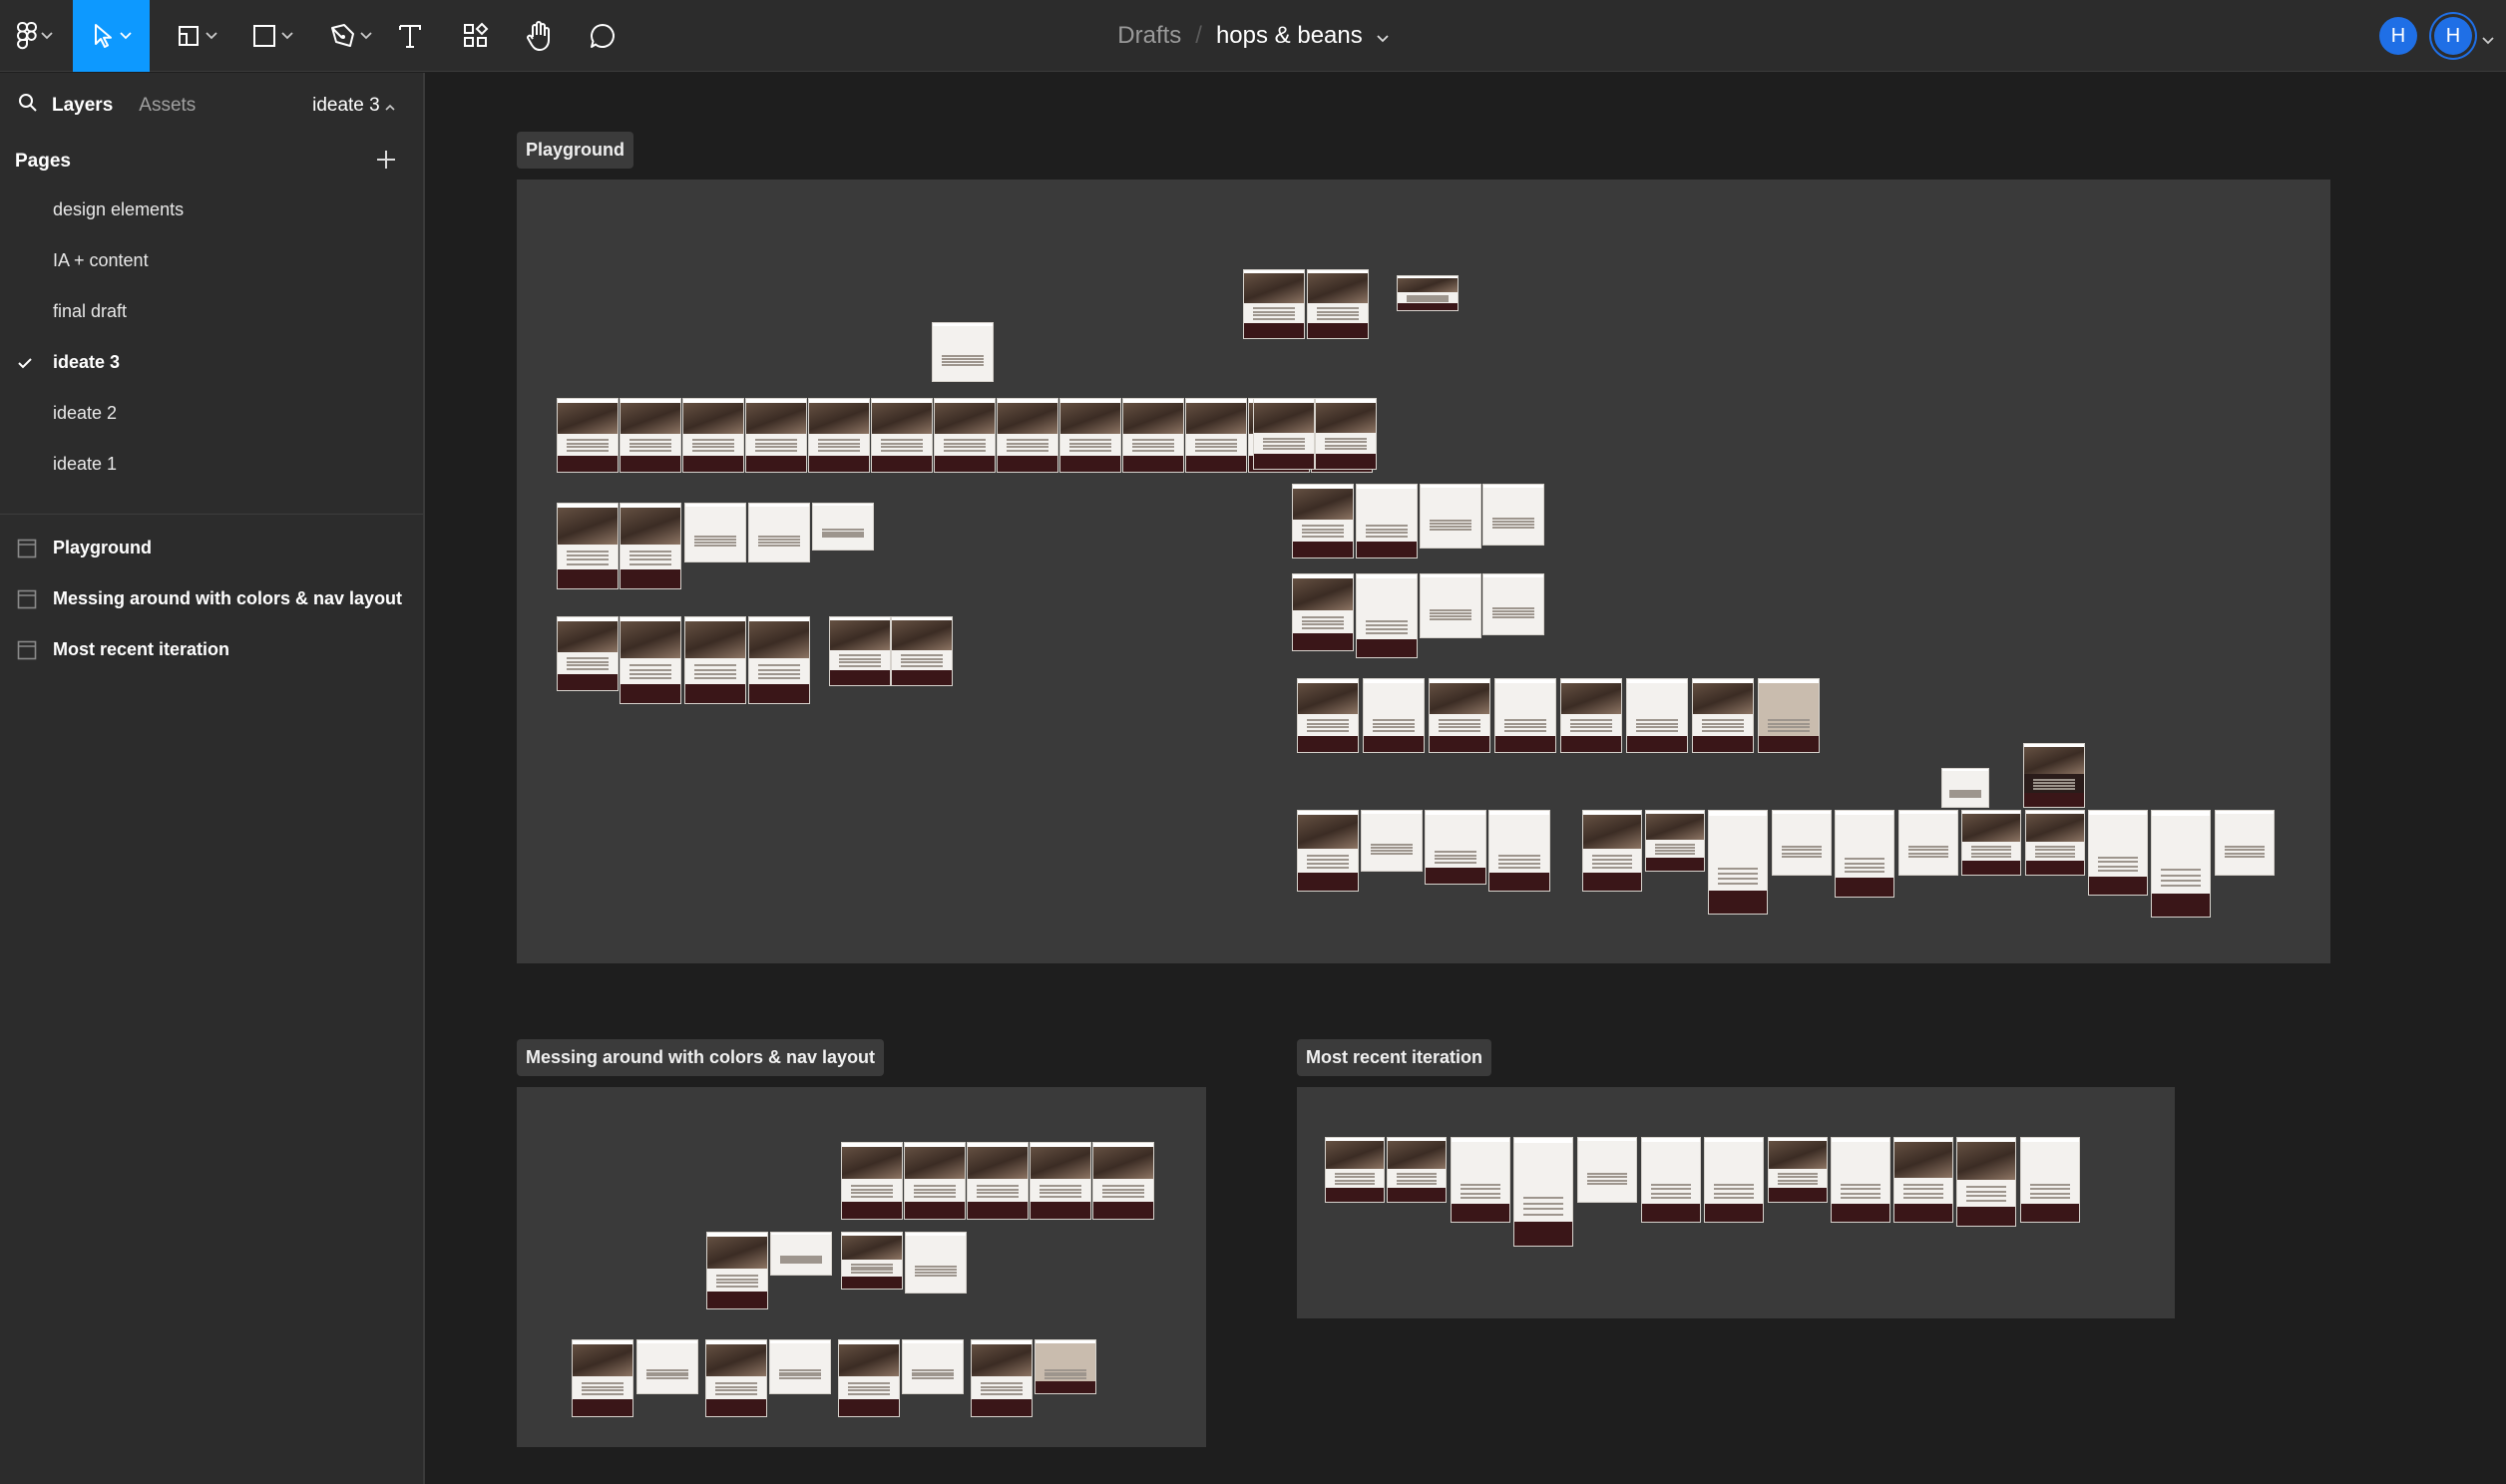 The width and height of the screenshot is (2506, 1484). What do you see at coordinates (28, 106) in the screenshot?
I see `search-icon` at bounding box center [28, 106].